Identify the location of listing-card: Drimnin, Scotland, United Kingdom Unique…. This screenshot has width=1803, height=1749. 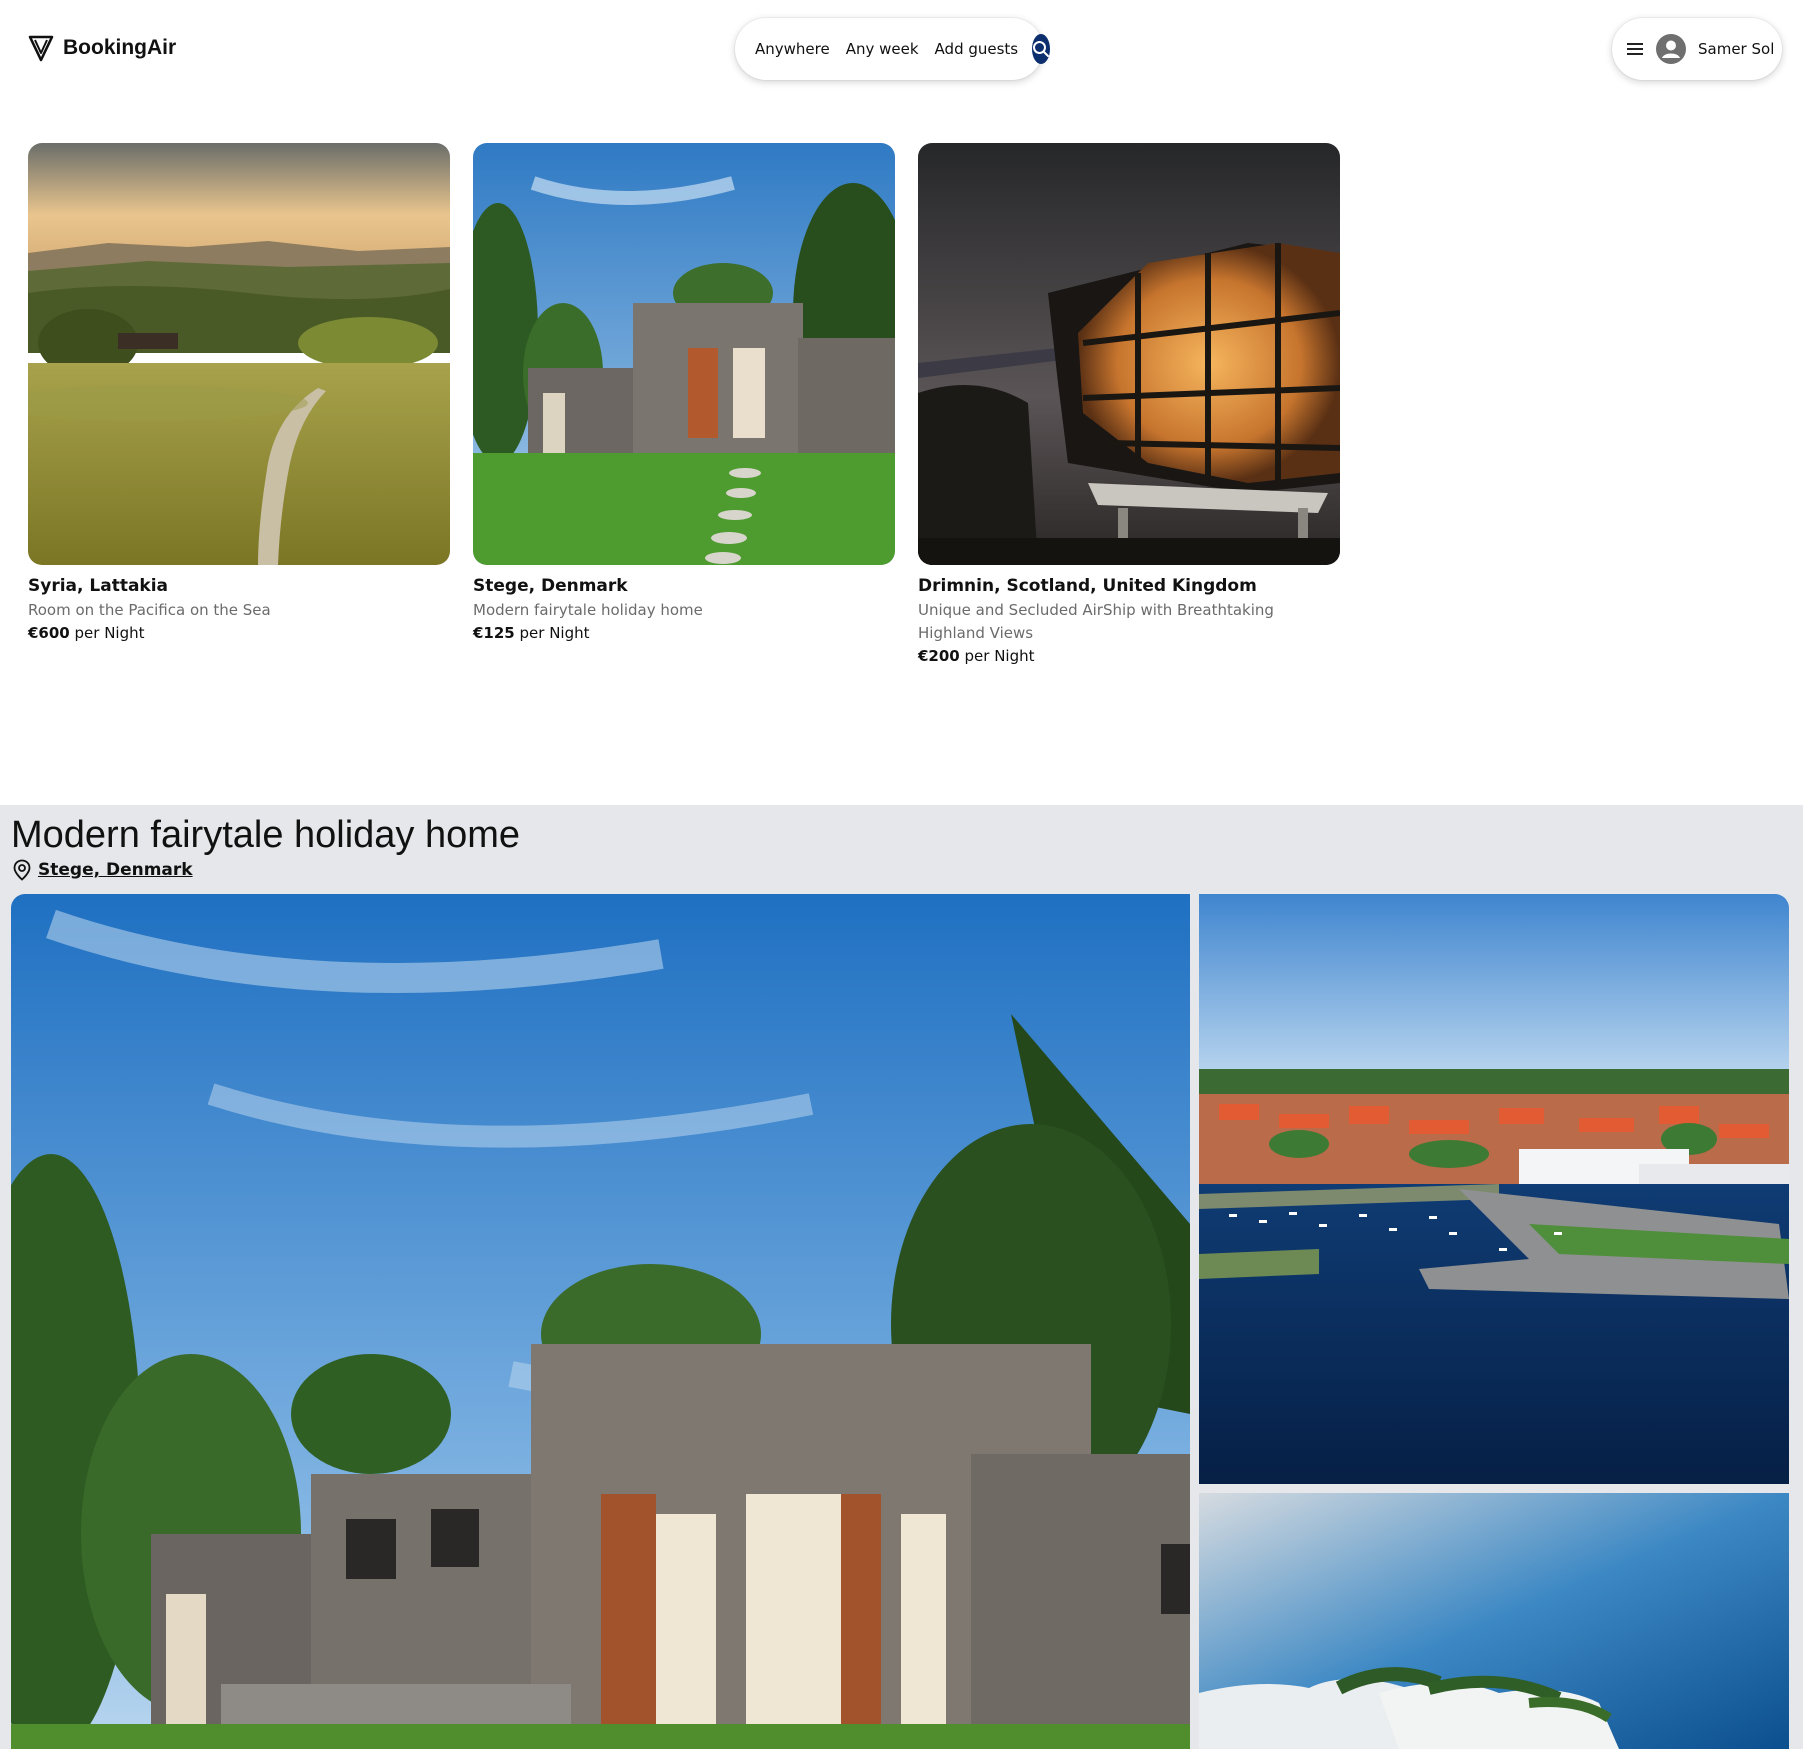
(1129, 405).